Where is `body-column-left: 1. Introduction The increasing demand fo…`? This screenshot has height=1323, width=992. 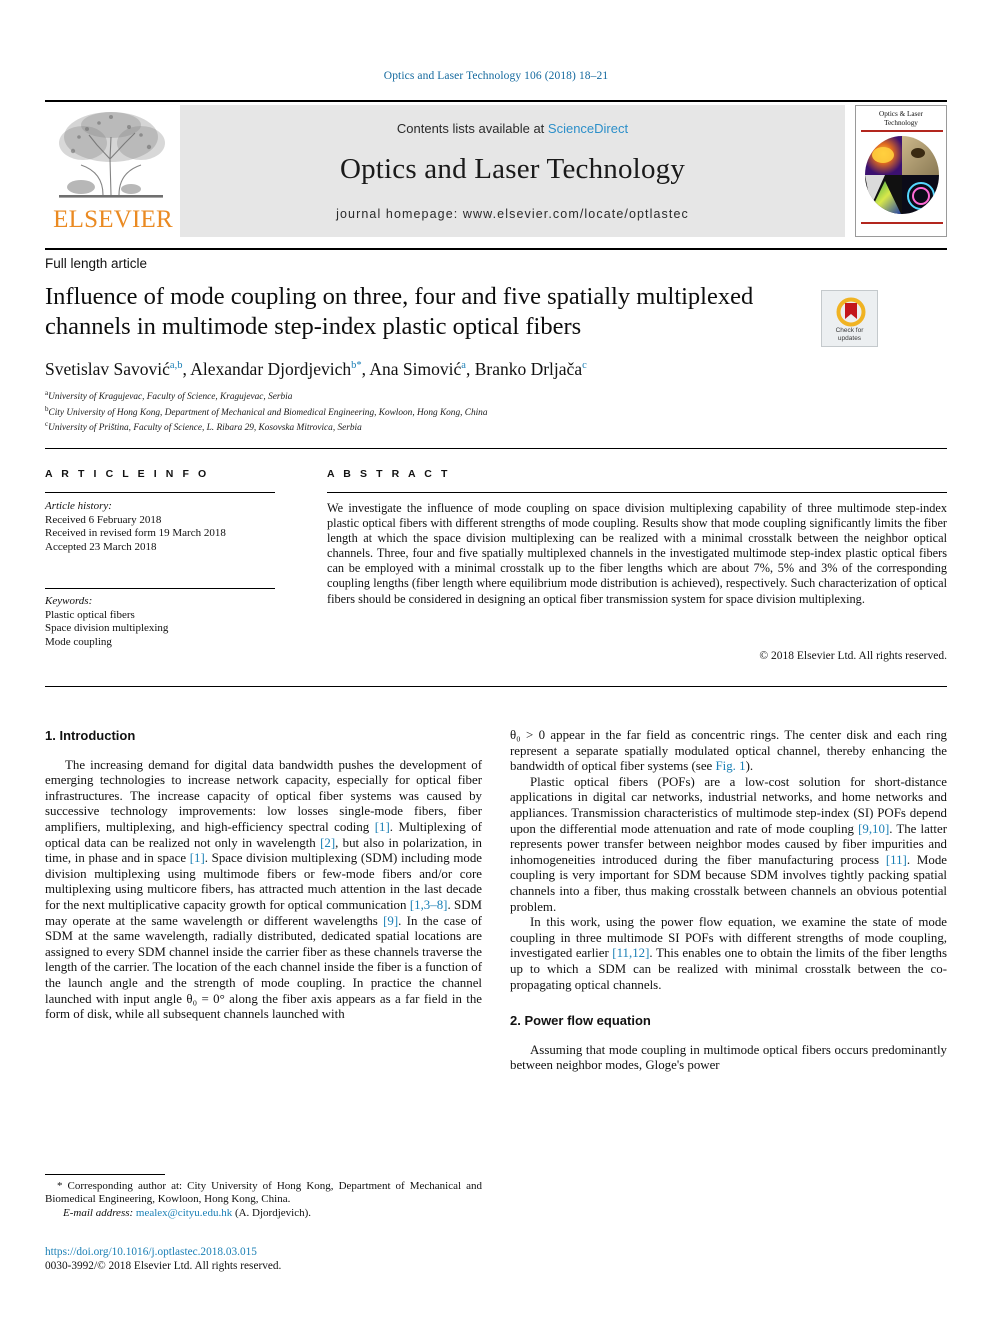 body-column-left: 1. Introduction The increasing demand fo… is located at coordinates (263, 875).